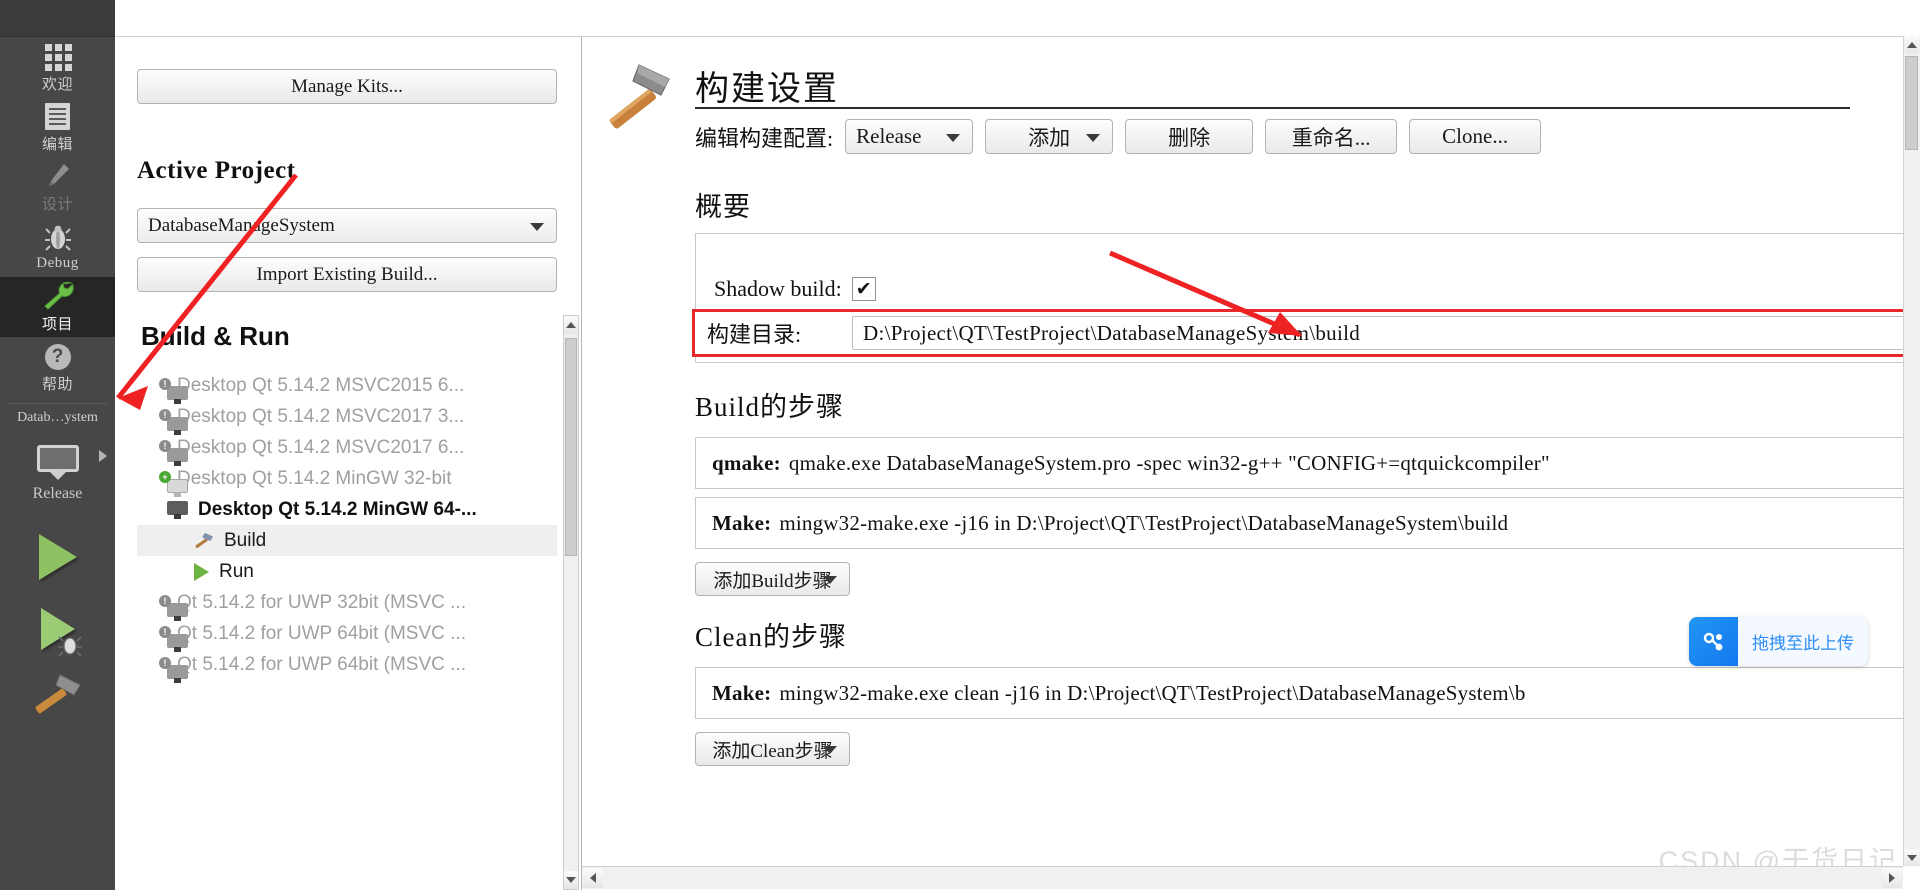 This screenshot has height=890, width=1920. I want to click on kit-item-label: Desktop Qt 5.14.2 MinGW 32-bit, so click(314, 478).